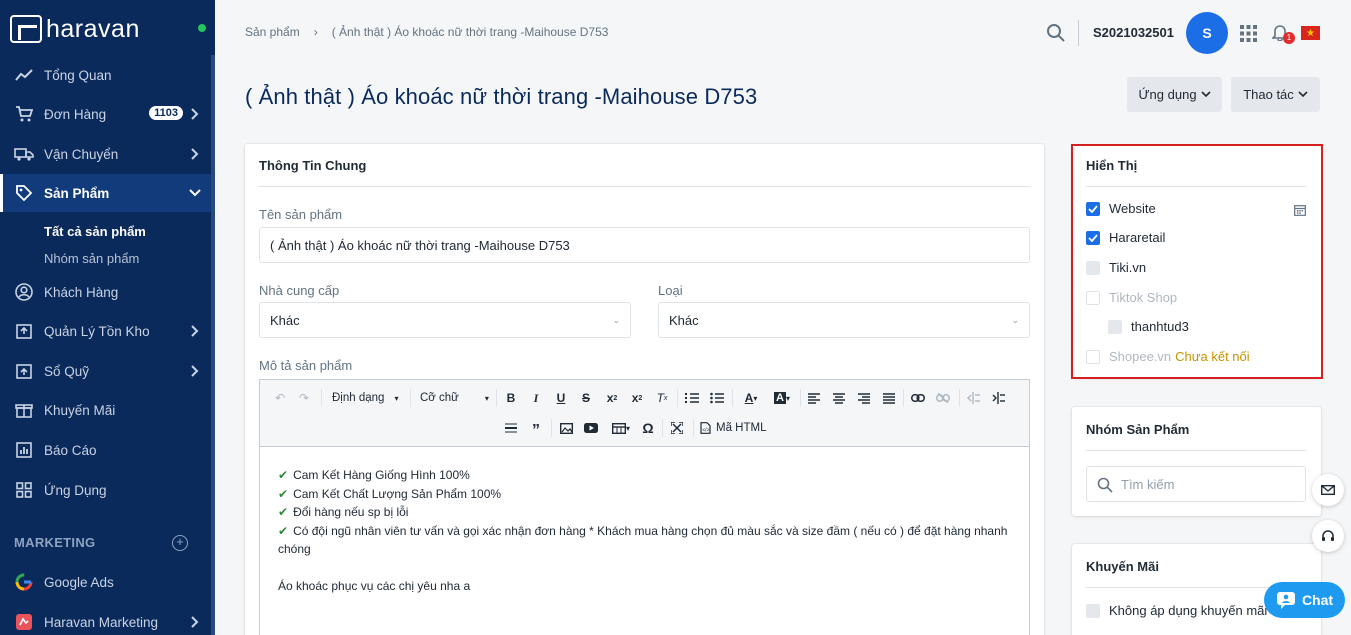 This screenshot has width=1351, height=635. I want to click on cashbook-icon, so click(24, 371).